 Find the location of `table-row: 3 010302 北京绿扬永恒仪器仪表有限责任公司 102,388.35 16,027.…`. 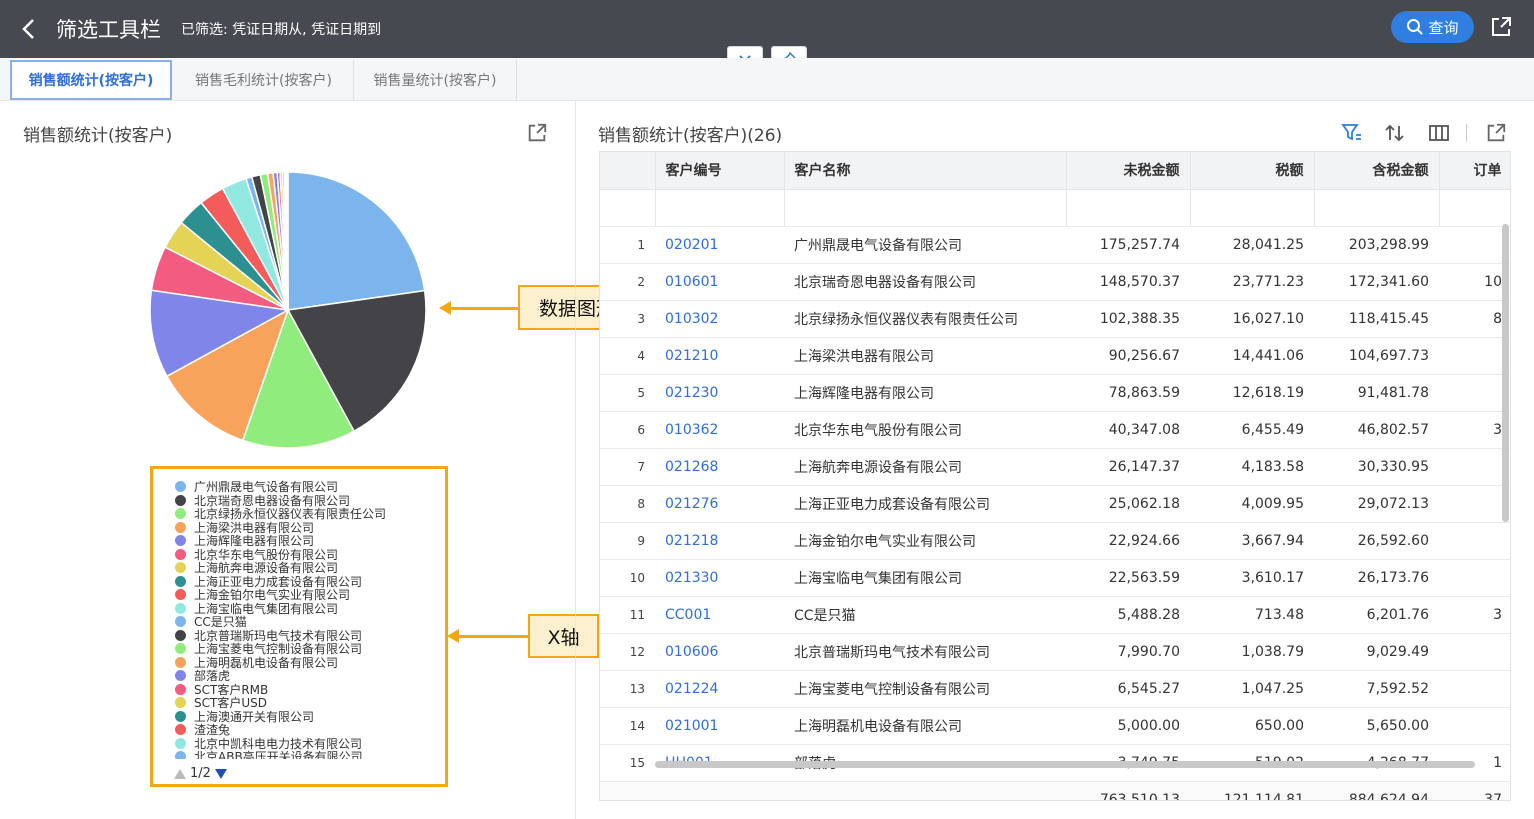

table-row: 3 010302 北京绿扬永恒仪器仪表有限责任公司 102,388.35 16,027.… is located at coordinates (1055, 319).